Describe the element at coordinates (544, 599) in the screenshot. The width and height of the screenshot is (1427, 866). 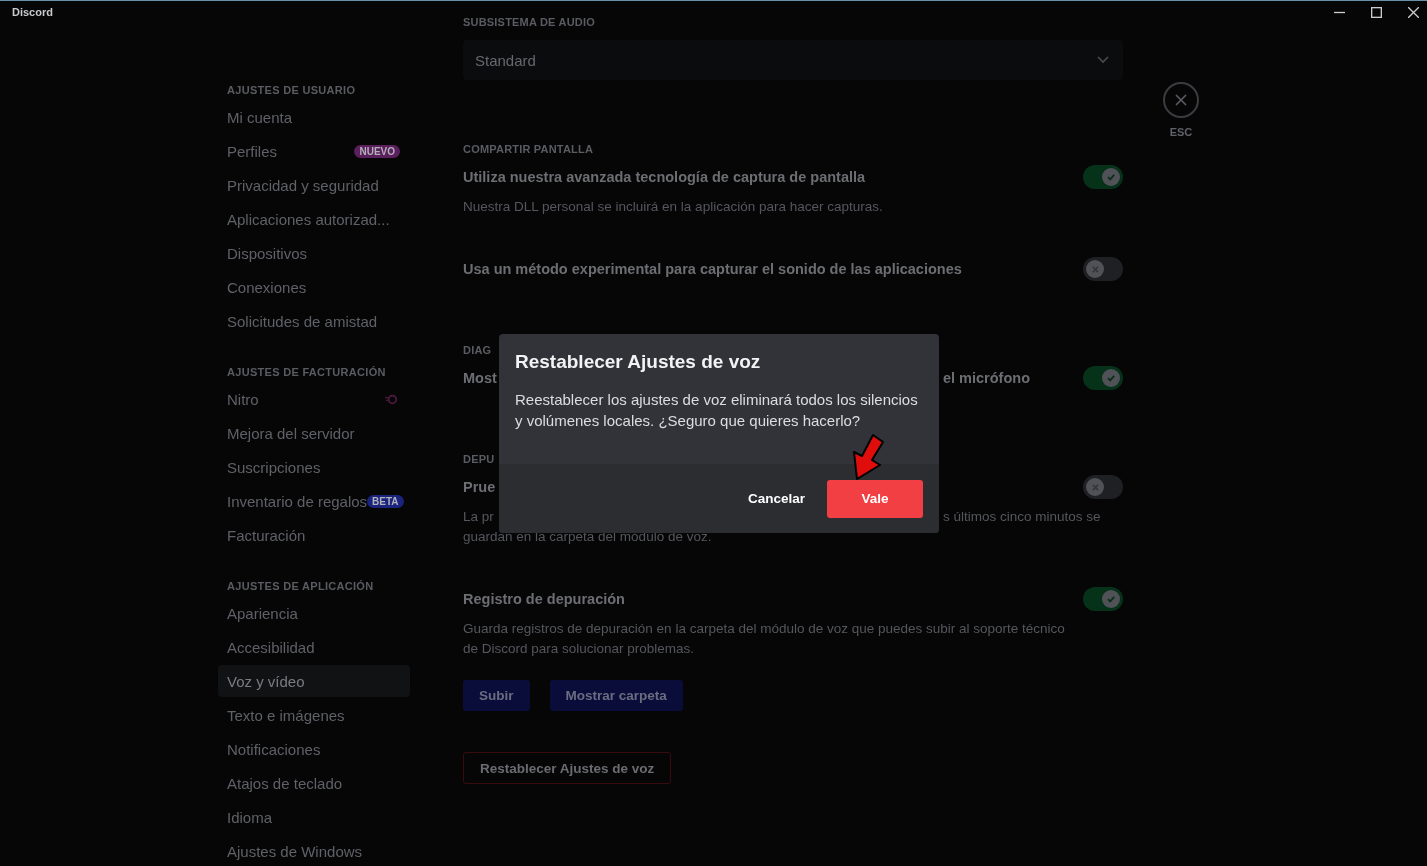
I see `setting-title: Registro de depuración` at that location.